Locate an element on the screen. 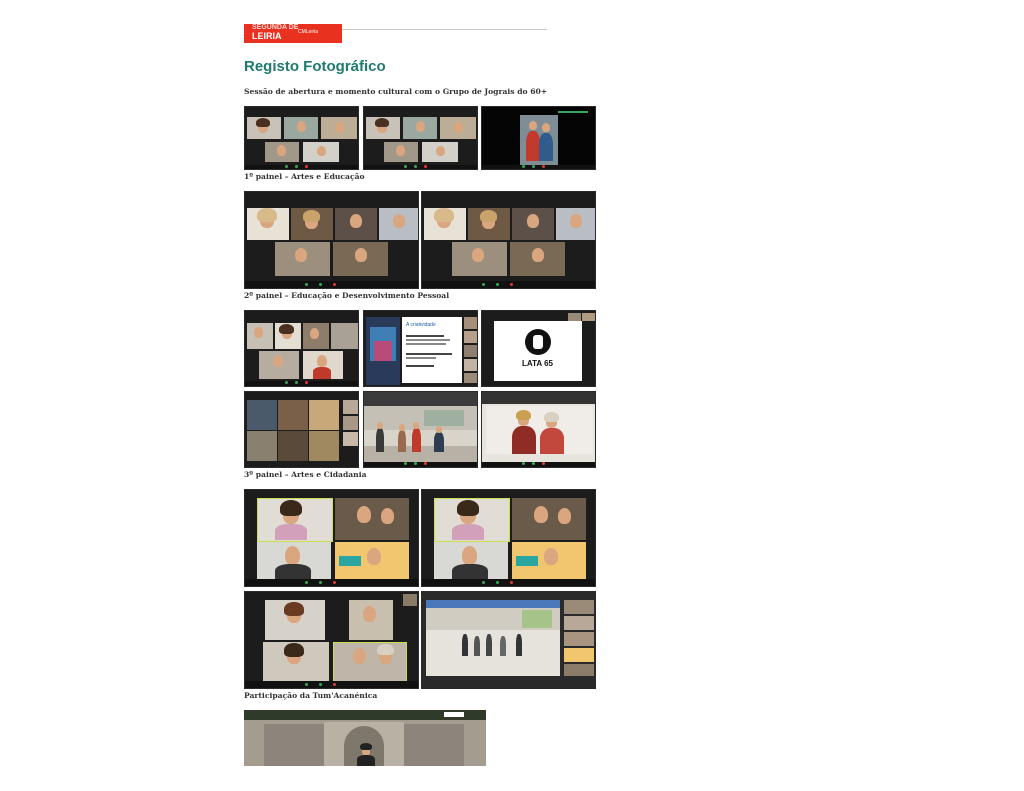 This screenshot has width=1024, height=791. site-logo: SEGUNDA DE LEIRIA CMLeiria is located at coordinates (293, 33).